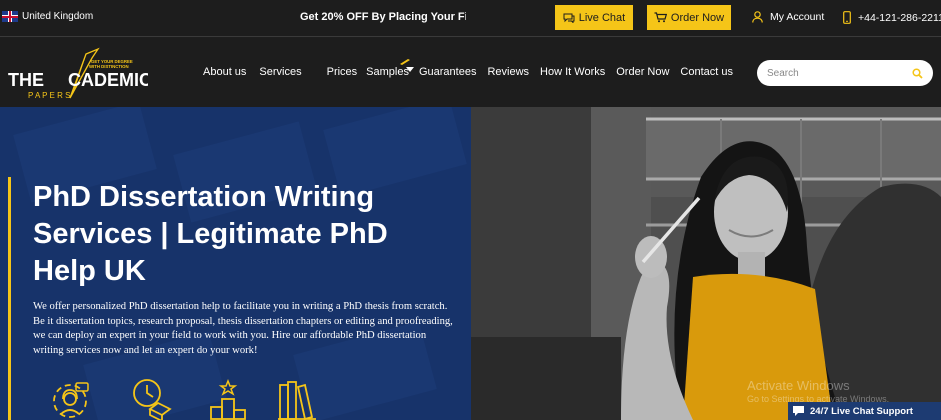 This screenshot has height=420, width=941. I want to click on deadline-clock-icon, so click(152, 399).